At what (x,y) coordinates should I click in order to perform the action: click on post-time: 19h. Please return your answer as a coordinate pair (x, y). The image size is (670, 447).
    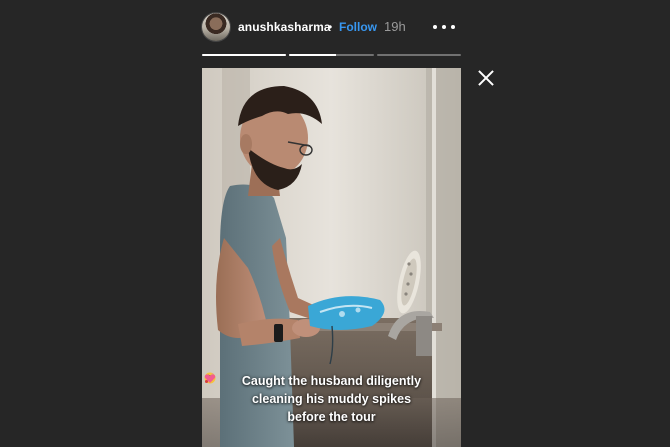
    Looking at the image, I should click on (395, 26).